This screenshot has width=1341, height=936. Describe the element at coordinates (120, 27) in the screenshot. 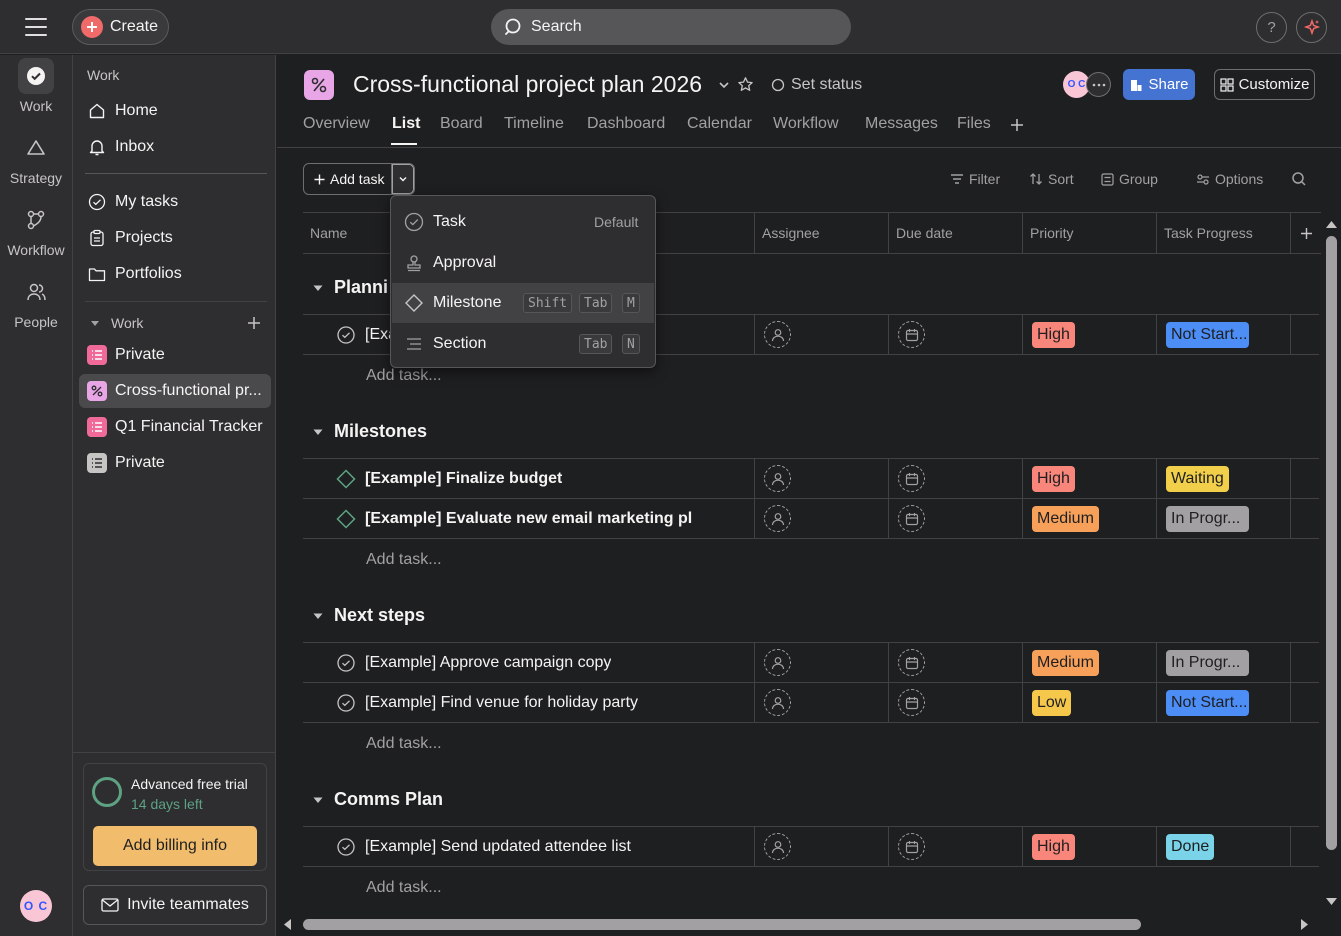

I see `create-button: Create` at that location.